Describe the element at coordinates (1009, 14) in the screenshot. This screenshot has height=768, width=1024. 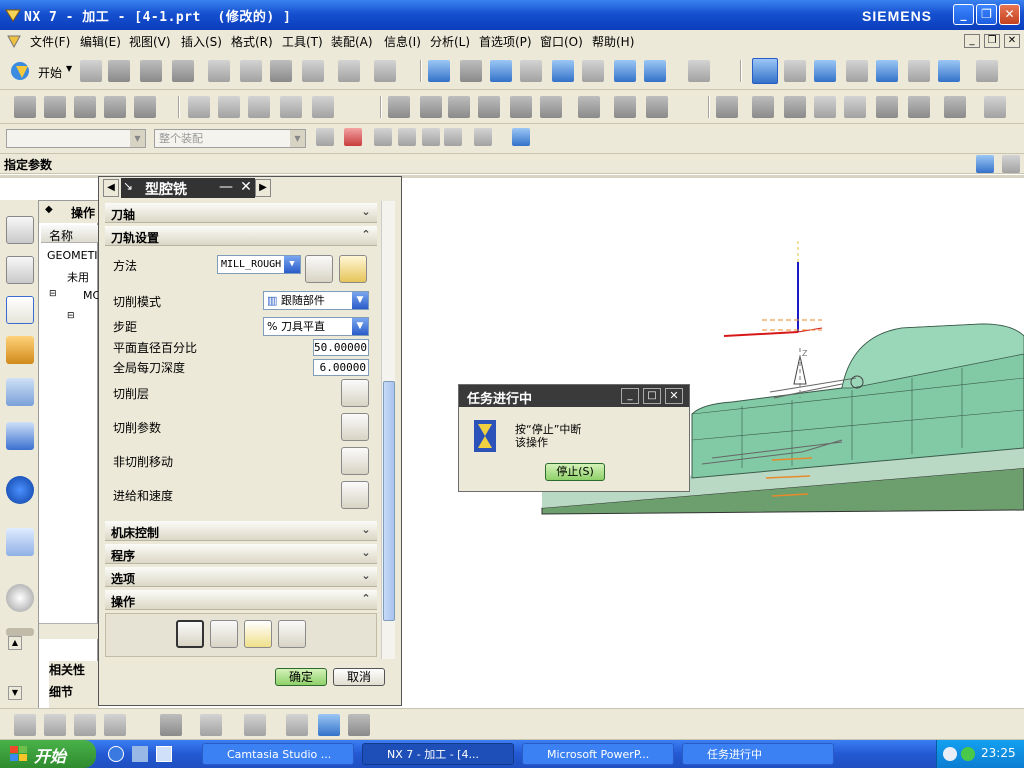
I see `close-button: ✕` at that location.